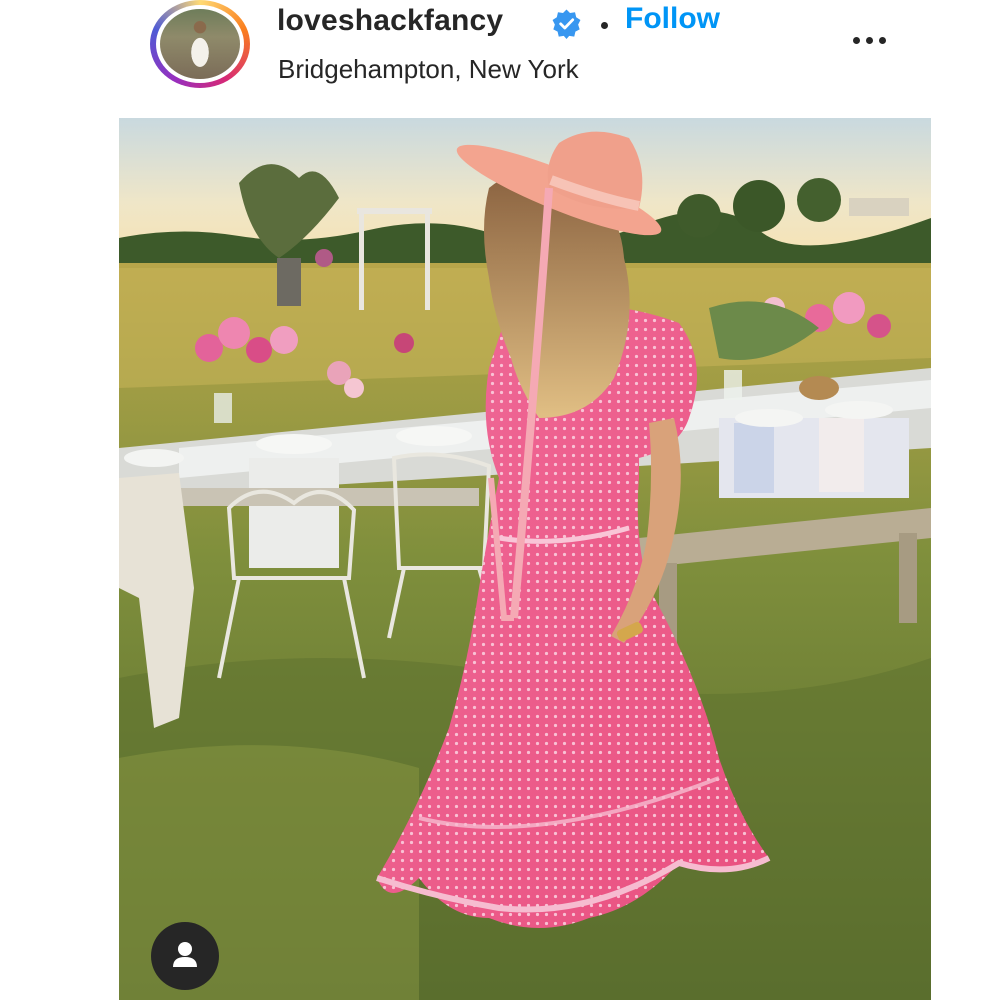 The height and width of the screenshot is (1000, 1000). Describe the element at coordinates (428, 69) in the screenshot. I see `location-link: Bridgehampton, New York` at that location.